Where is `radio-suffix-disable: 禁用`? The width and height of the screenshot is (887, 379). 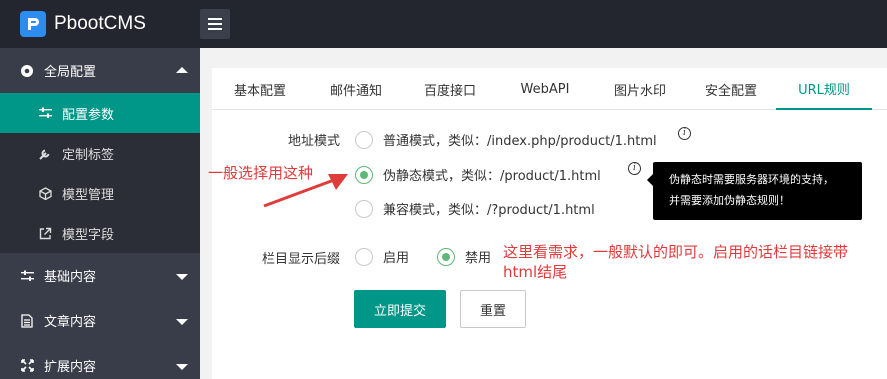 radio-suffix-disable: 禁用 is located at coordinates (464, 256).